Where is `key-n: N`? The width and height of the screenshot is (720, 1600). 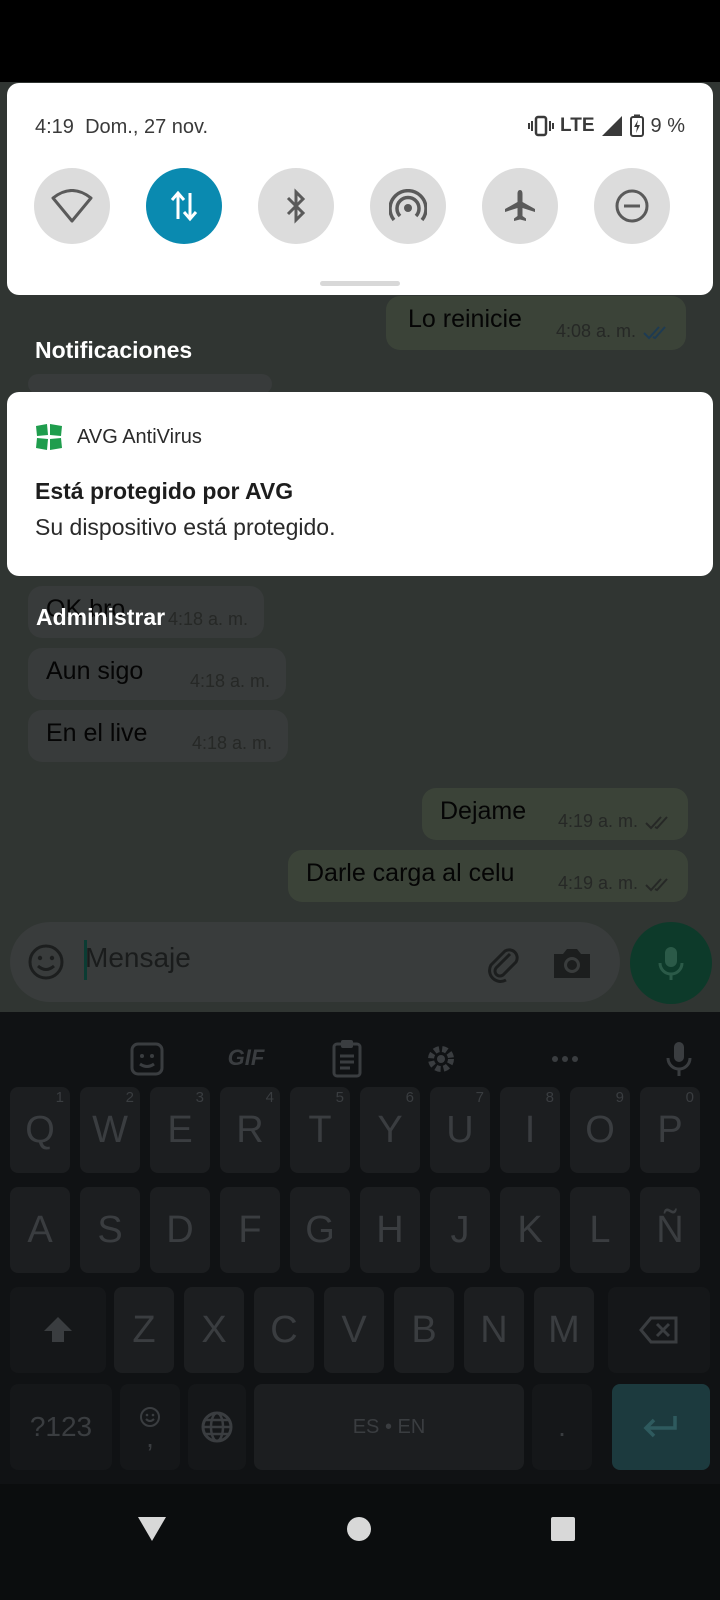
key-n: N is located at coordinates (494, 1330).